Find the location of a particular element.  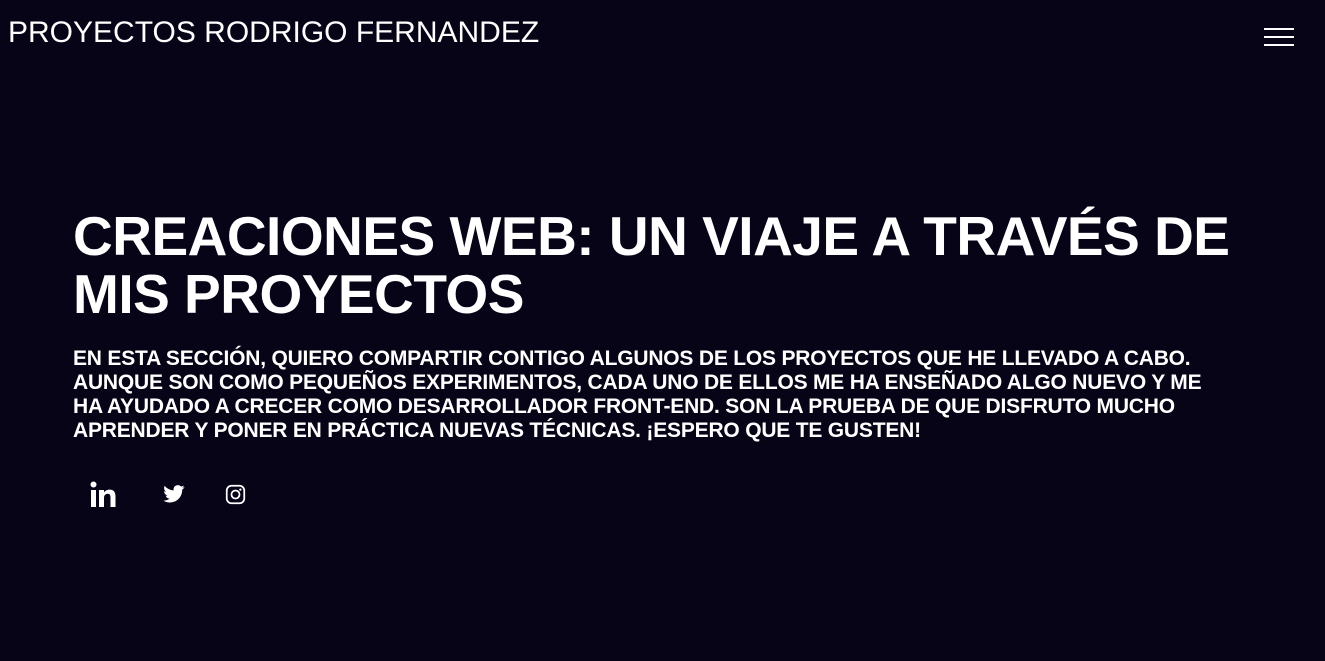

linkedin-icon is located at coordinates (103, 494).